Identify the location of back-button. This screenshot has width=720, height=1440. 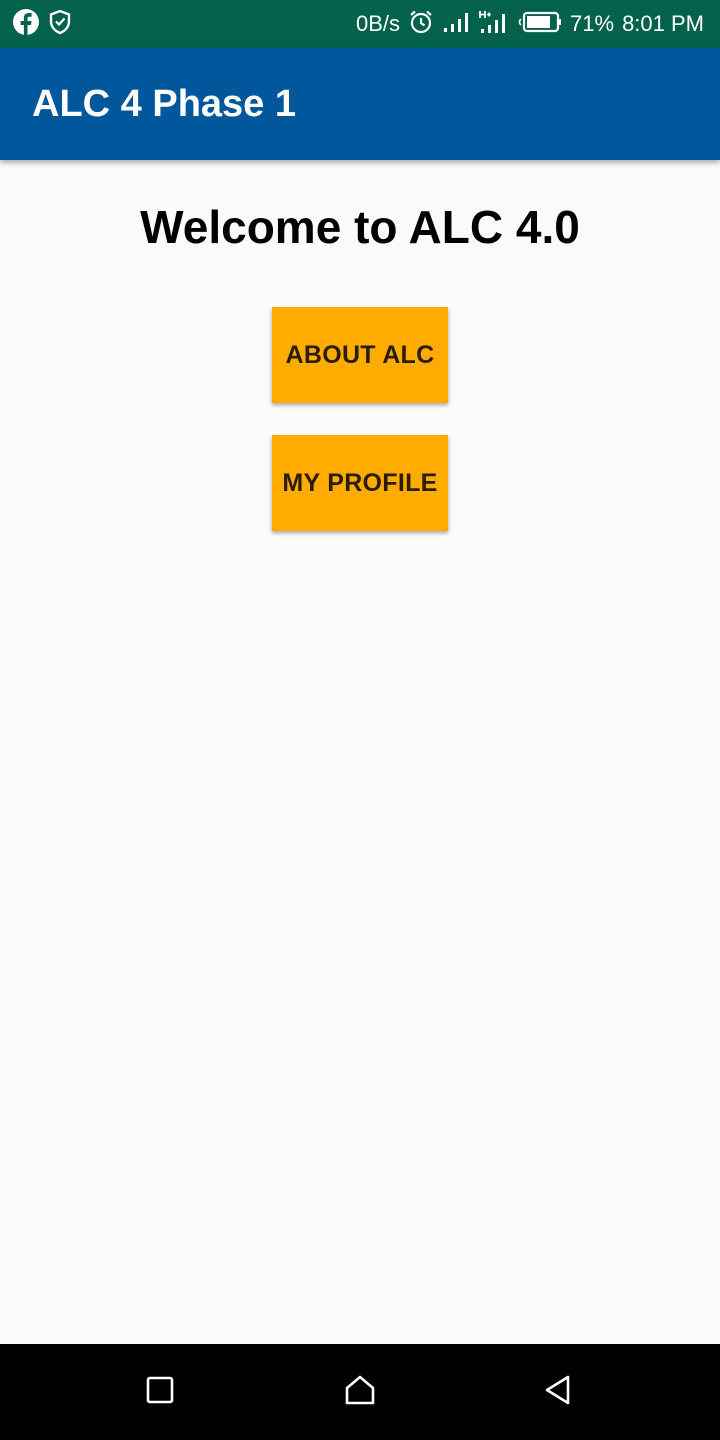
(558, 1392).